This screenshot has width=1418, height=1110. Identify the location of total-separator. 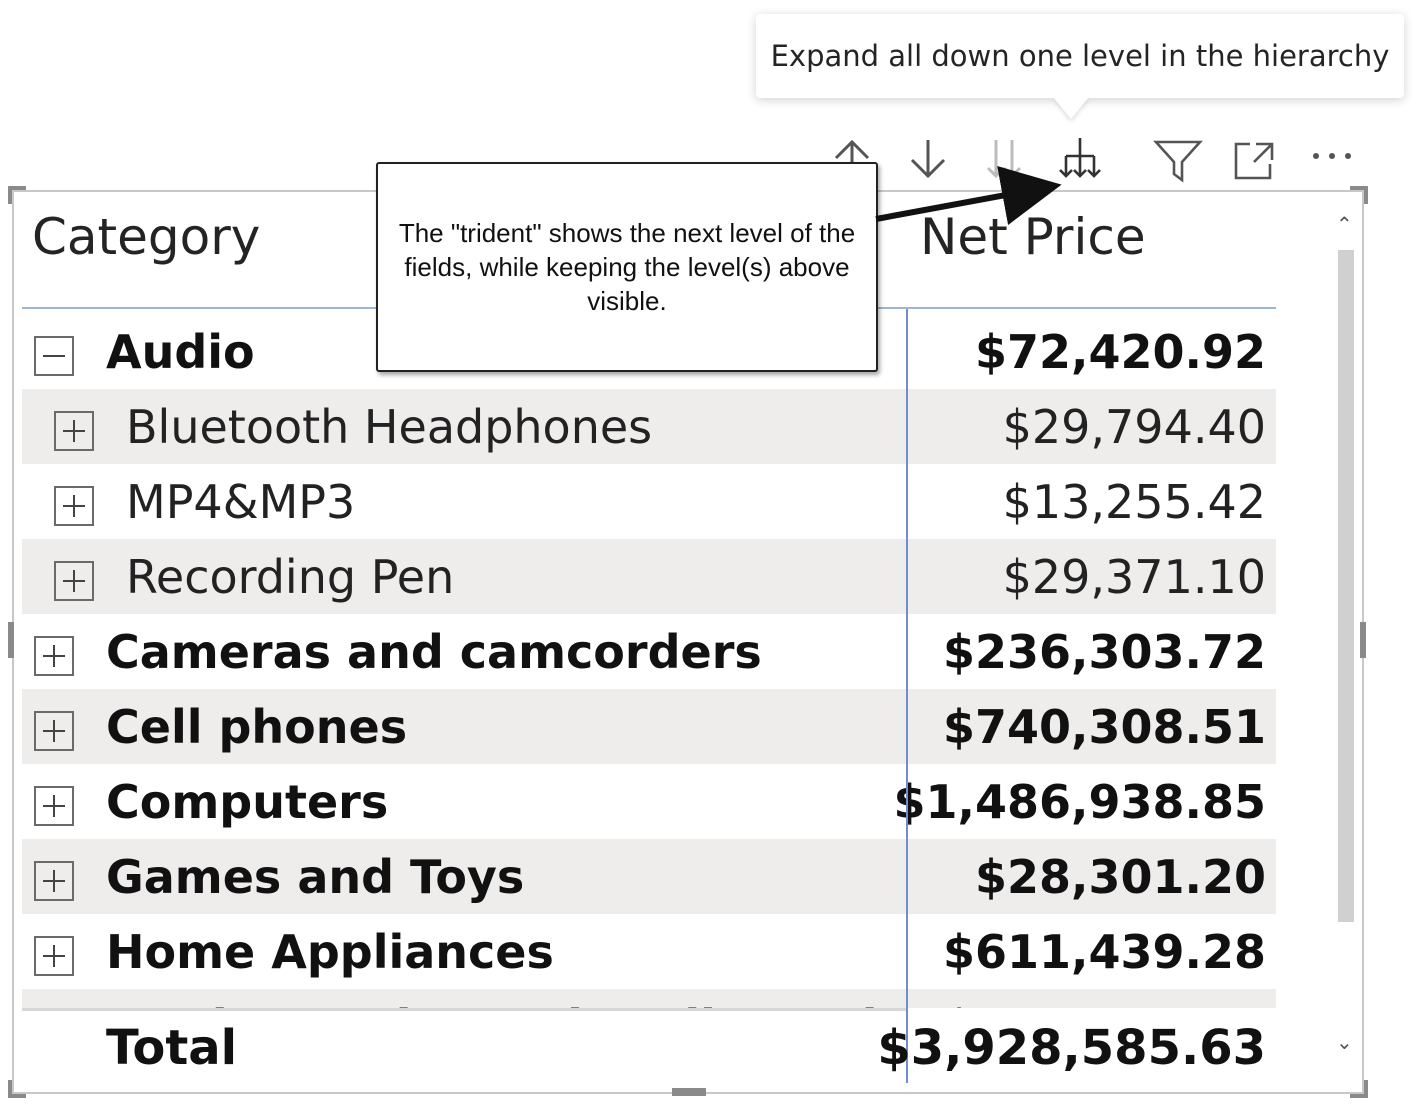
(464, 1009).